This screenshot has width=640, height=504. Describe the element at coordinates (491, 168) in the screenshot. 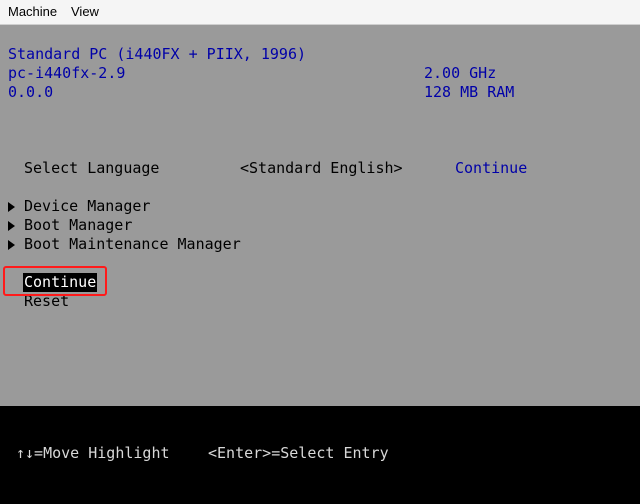

I see `help-text: Continue` at that location.